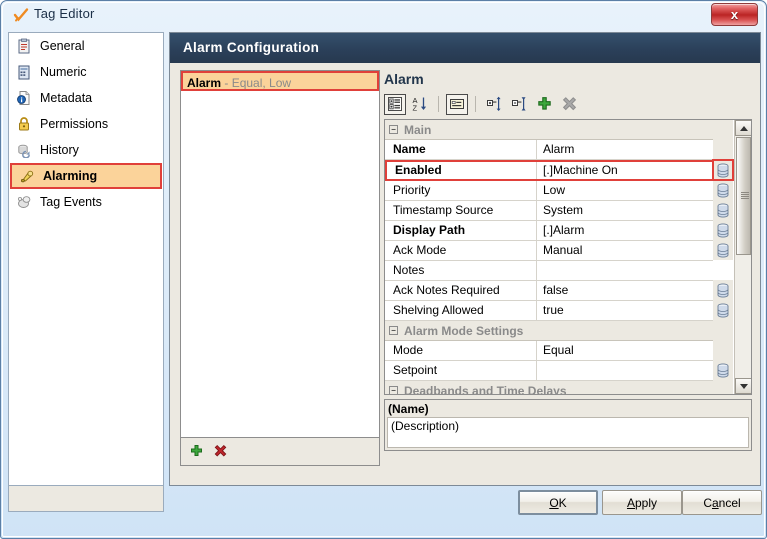  What do you see at coordinates (635, 290) in the screenshot?
I see `property-value: false` at bounding box center [635, 290].